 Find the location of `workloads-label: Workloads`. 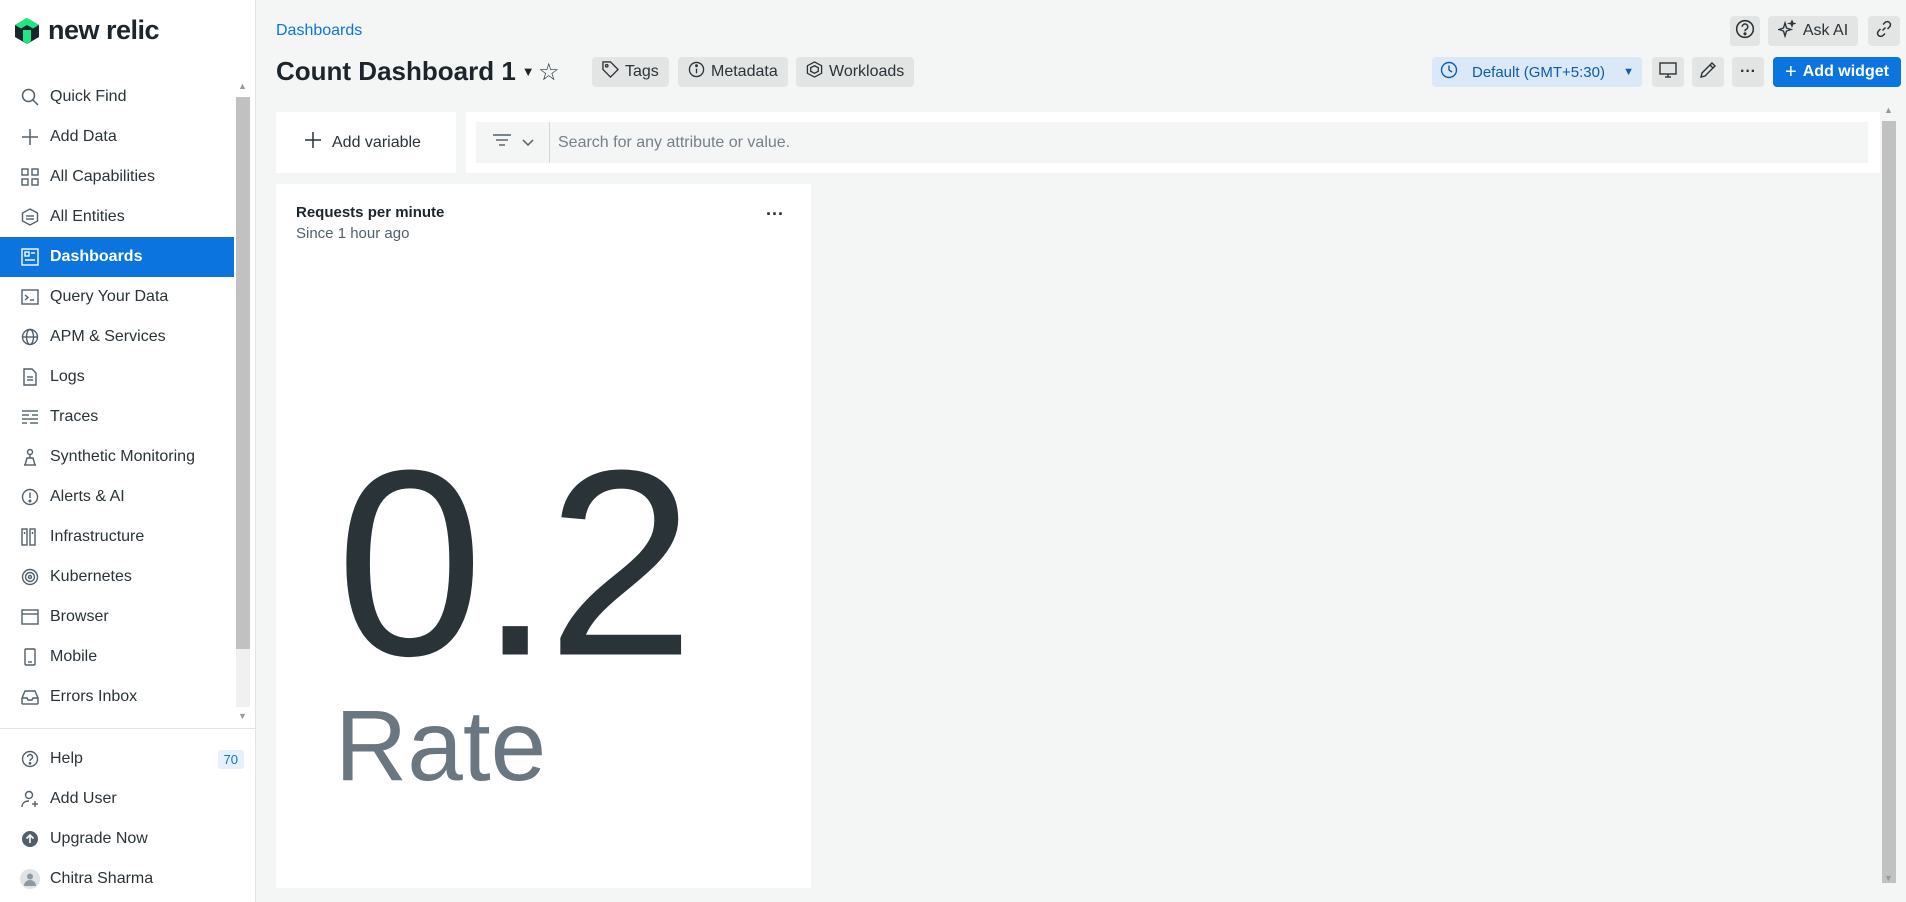

workloads-label: Workloads is located at coordinates (867, 71).